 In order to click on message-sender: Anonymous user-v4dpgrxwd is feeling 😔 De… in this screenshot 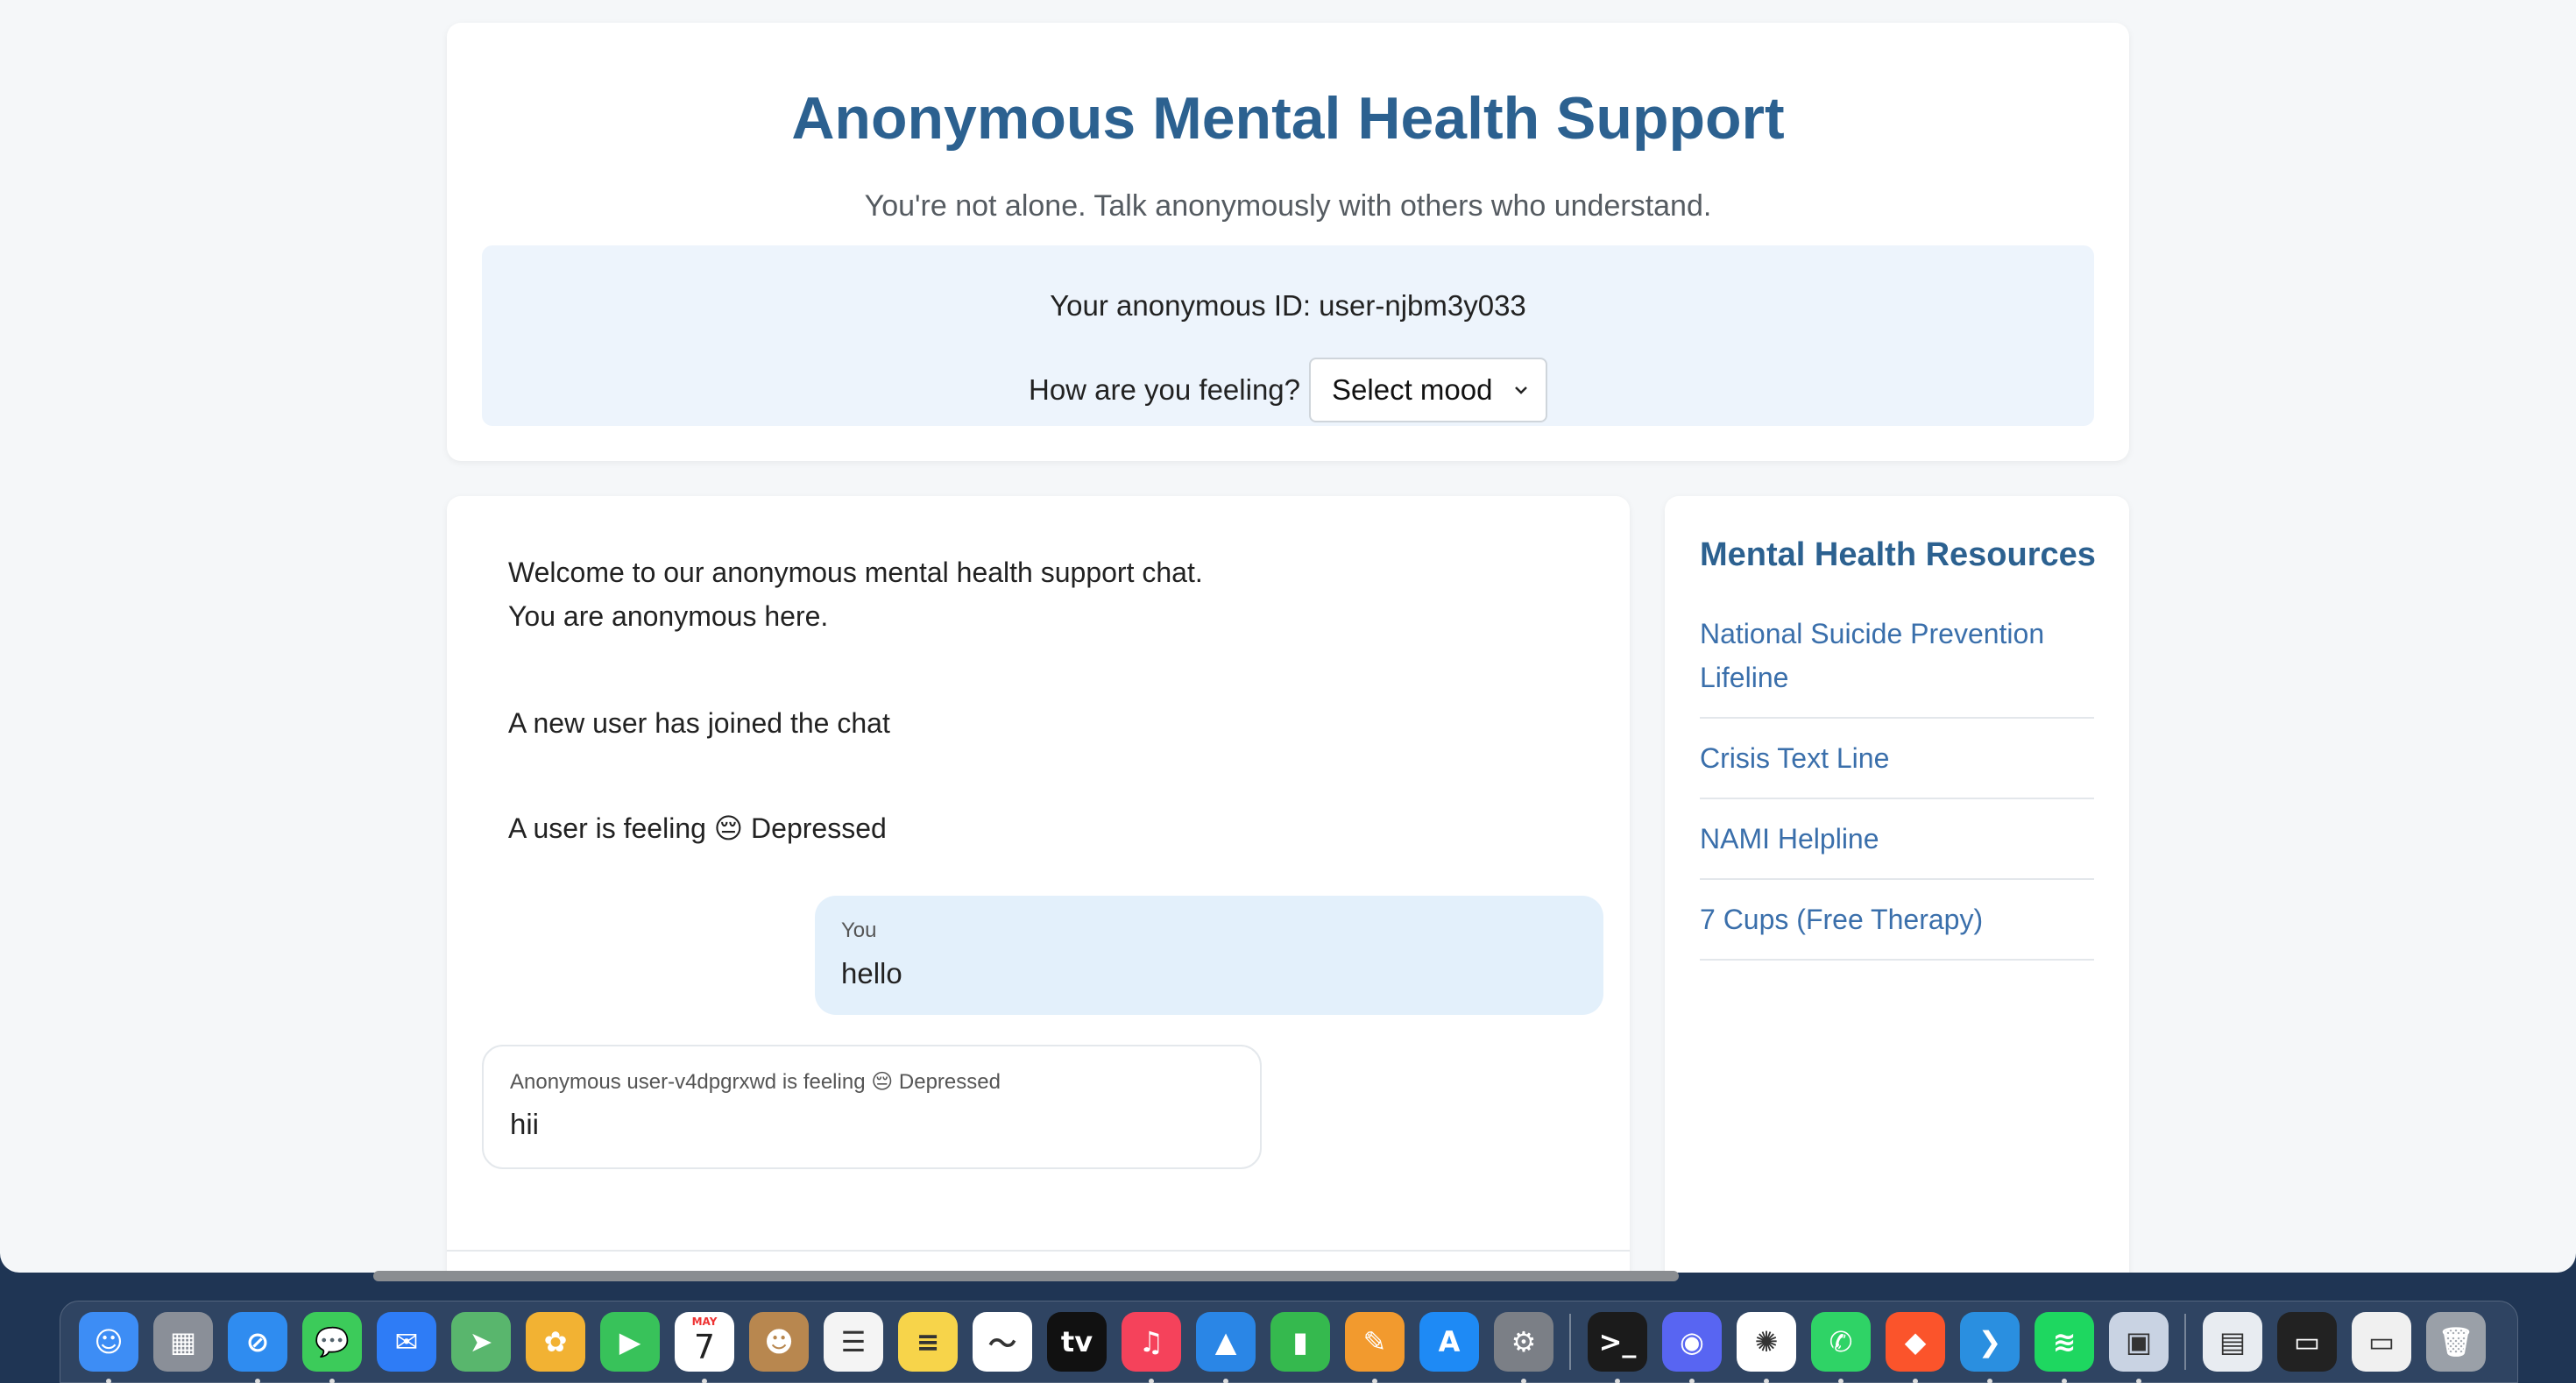, I will do `click(755, 1082)`.